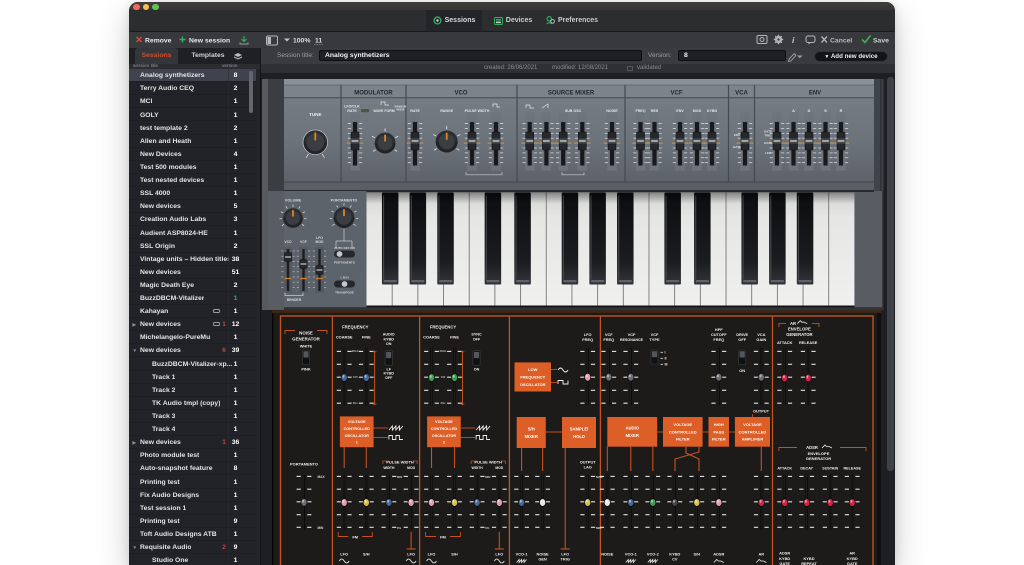 Image resolution: width=1024 pixels, height=565 pixels. Describe the element at coordinates (809, 110) in the screenshot. I see `svg-text: D` at that location.